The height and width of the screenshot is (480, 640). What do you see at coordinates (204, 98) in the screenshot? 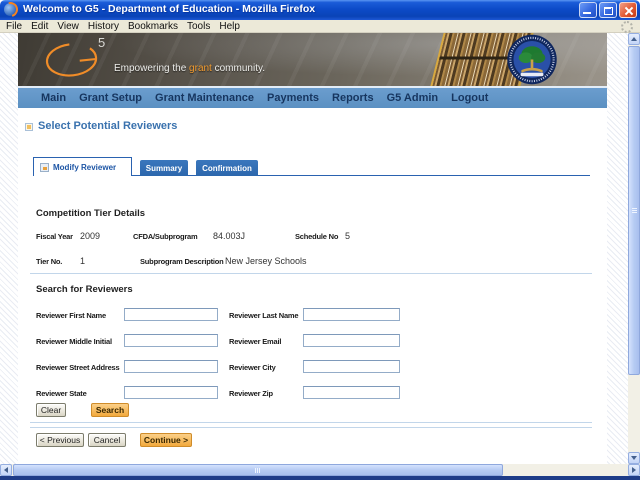
I see `nav-grant-maintenance: Grant Maintenance` at bounding box center [204, 98].